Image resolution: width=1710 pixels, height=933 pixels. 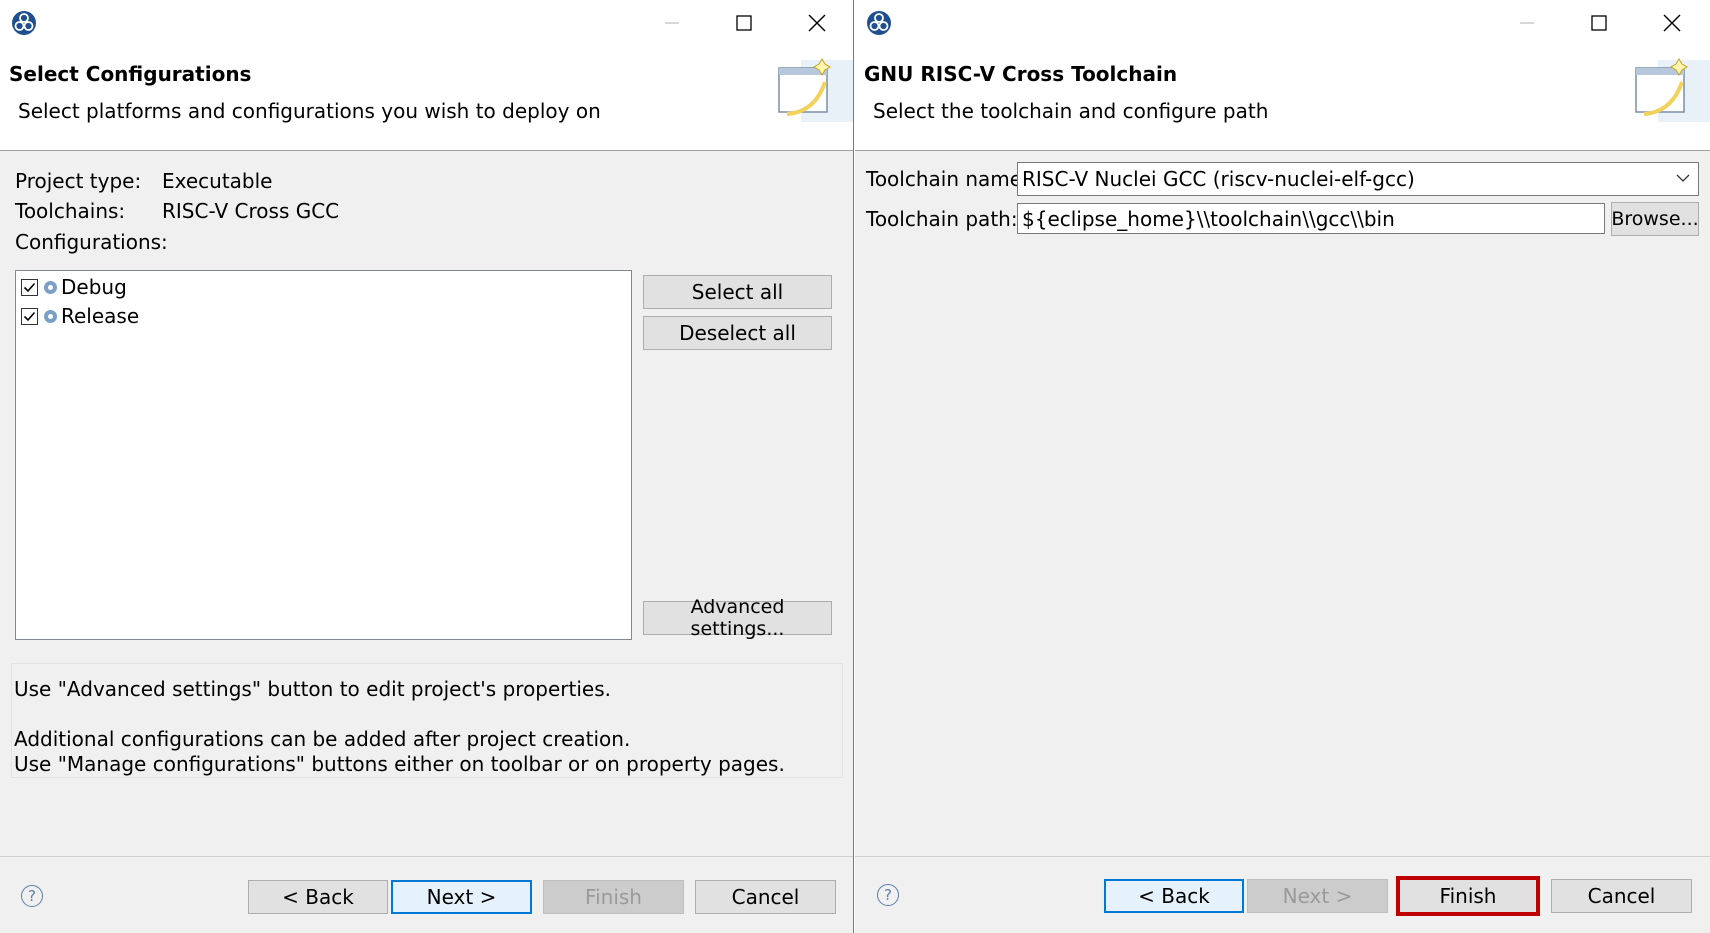 What do you see at coordinates (251, 211) in the screenshot?
I see `toolchains-value: RISC-V Cross GCC` at bounding box center [251, 211].